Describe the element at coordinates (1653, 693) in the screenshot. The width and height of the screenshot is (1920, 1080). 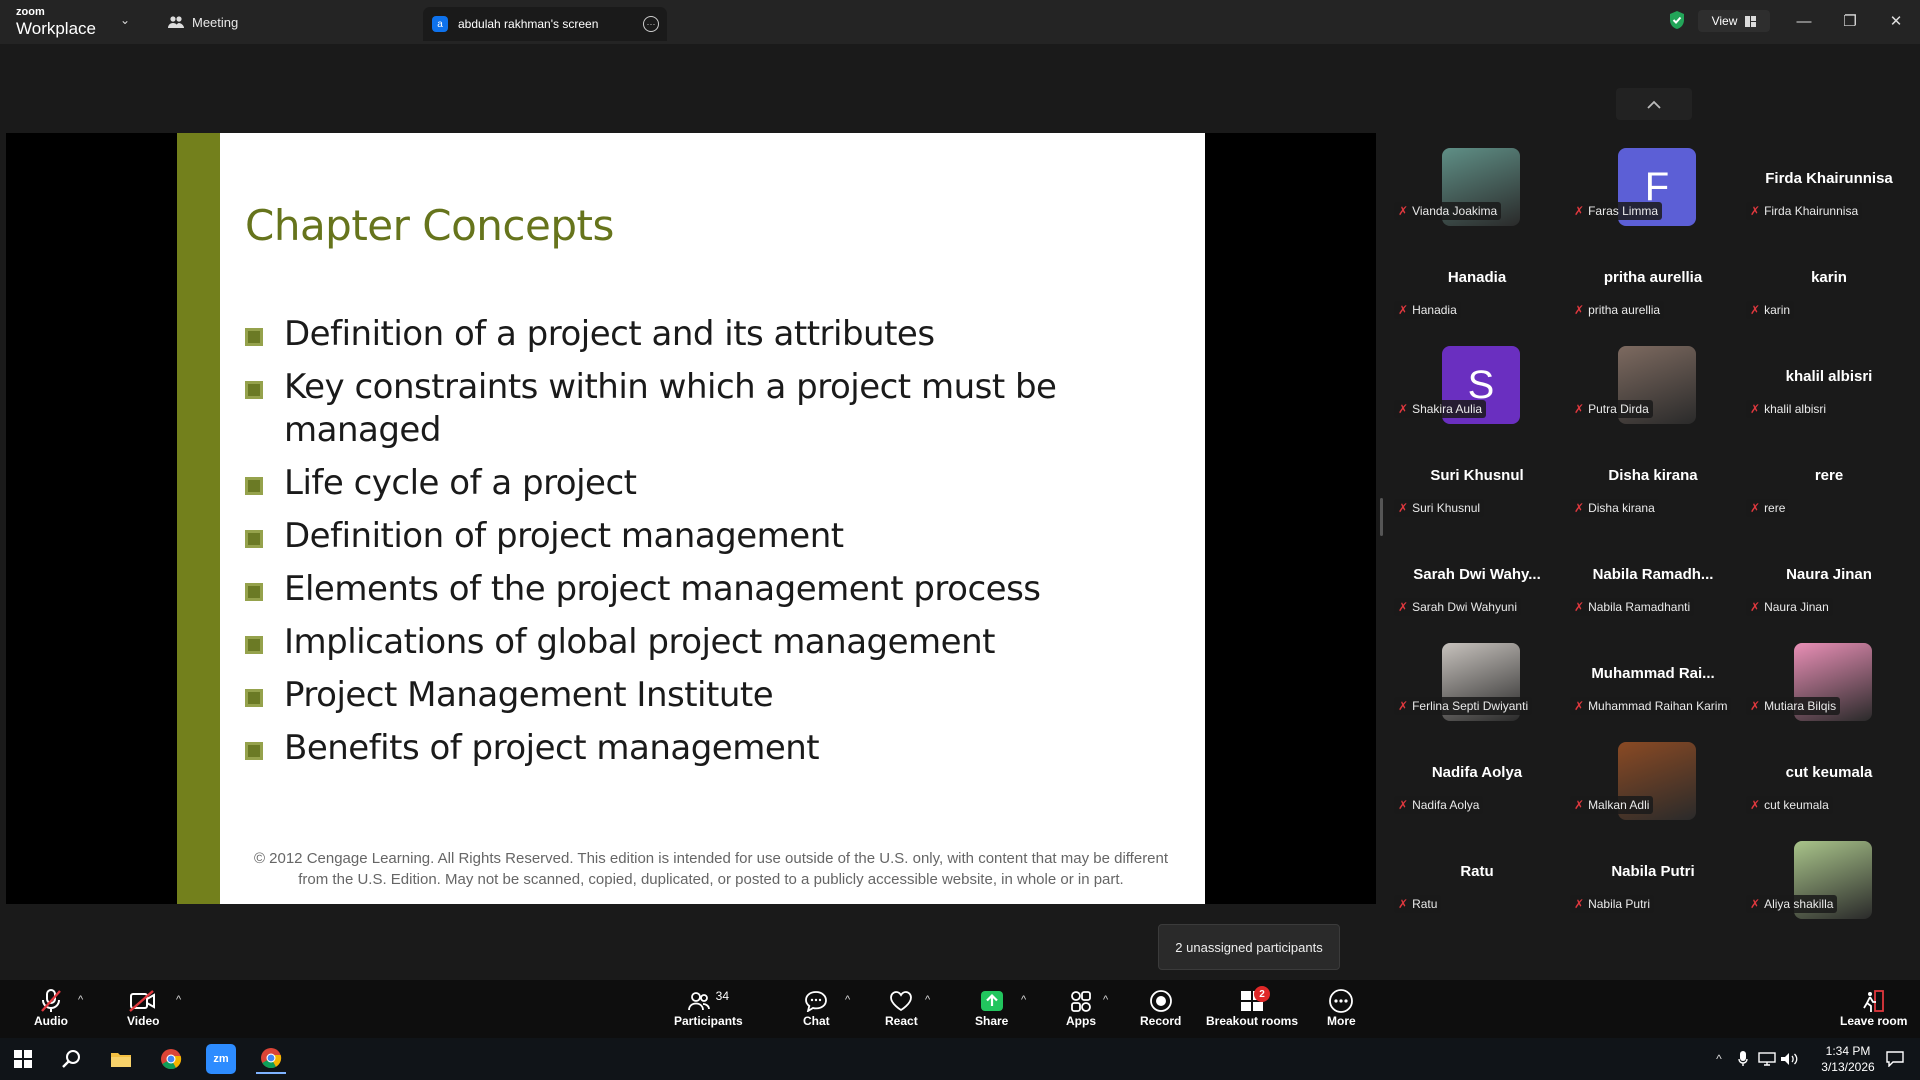
I see `participant-tile: Muhammad Rai... ✗ Muhammad Raihan Karim` at that location.